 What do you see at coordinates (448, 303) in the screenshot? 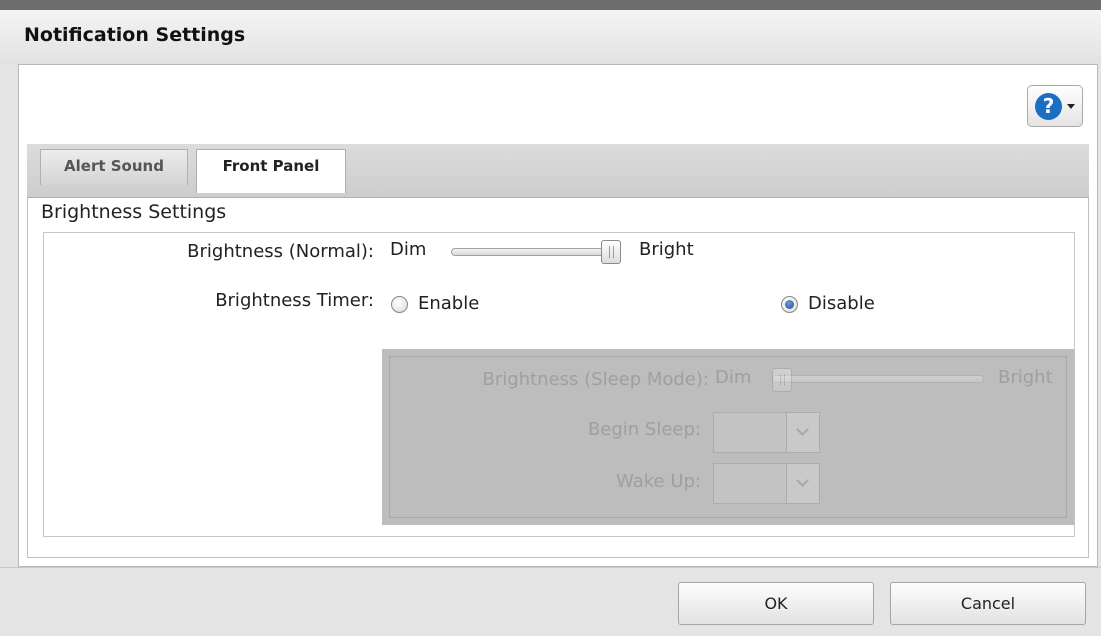
I see `timer-enable-label: Enable` at bounding box center [448, 303].